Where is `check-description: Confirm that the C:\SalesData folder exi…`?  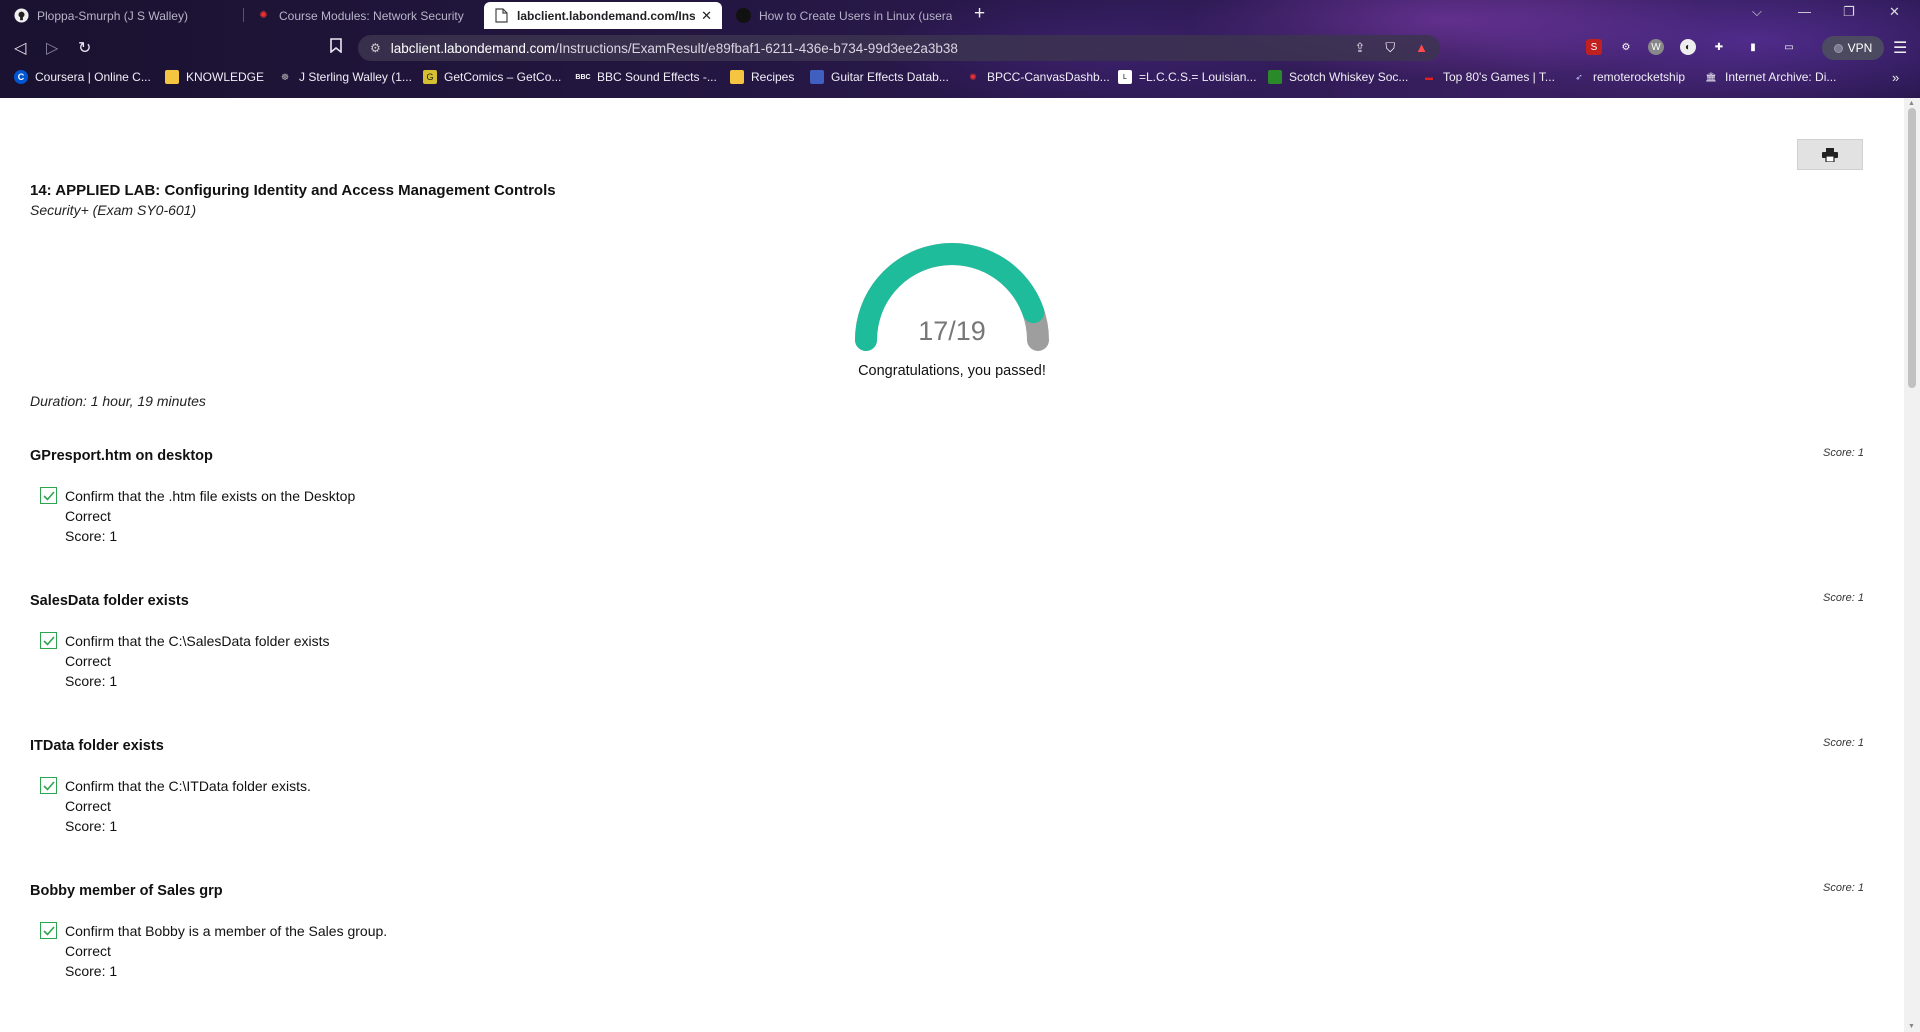 check-description: Confirm that the C:\SalesData folder exi… is located at coordinates (197, 641).